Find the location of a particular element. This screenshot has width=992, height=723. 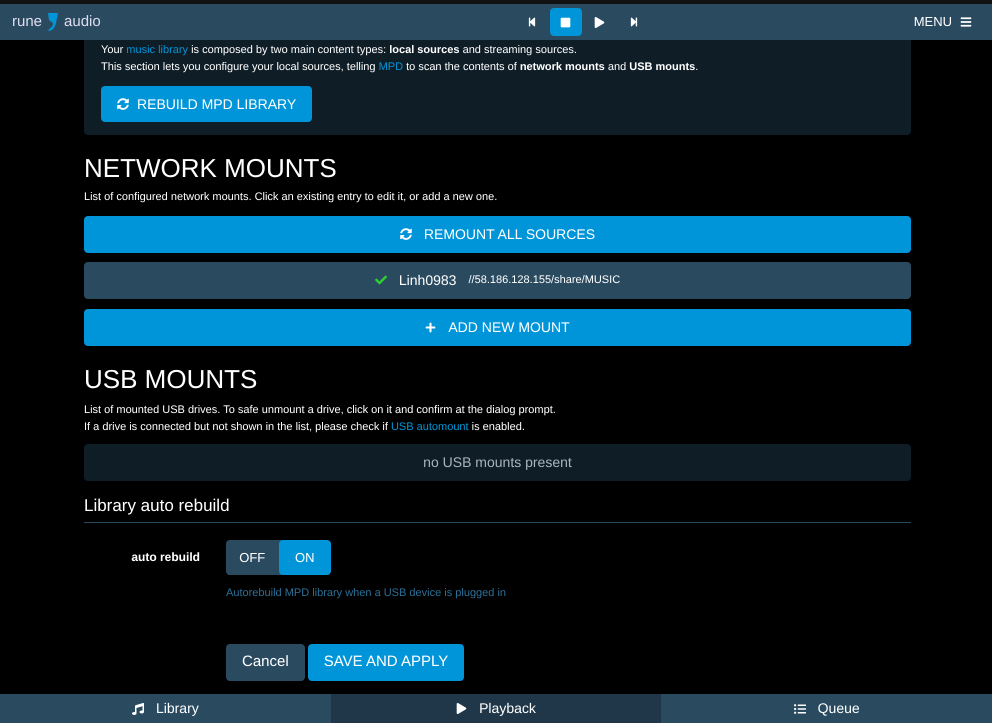

add-mount-button: ADD NEW MOUNT is located at coordinates (497, 327).